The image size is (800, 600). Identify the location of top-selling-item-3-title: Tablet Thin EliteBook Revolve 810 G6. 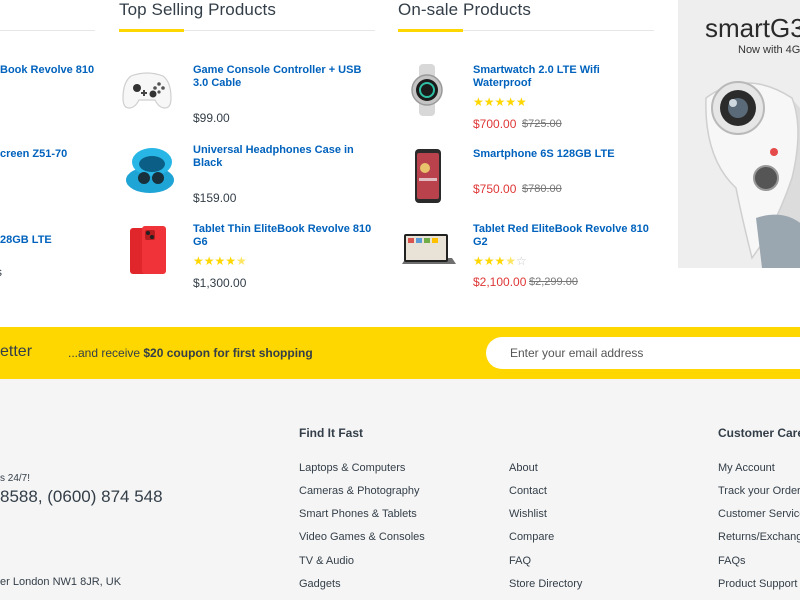
(282, 236).